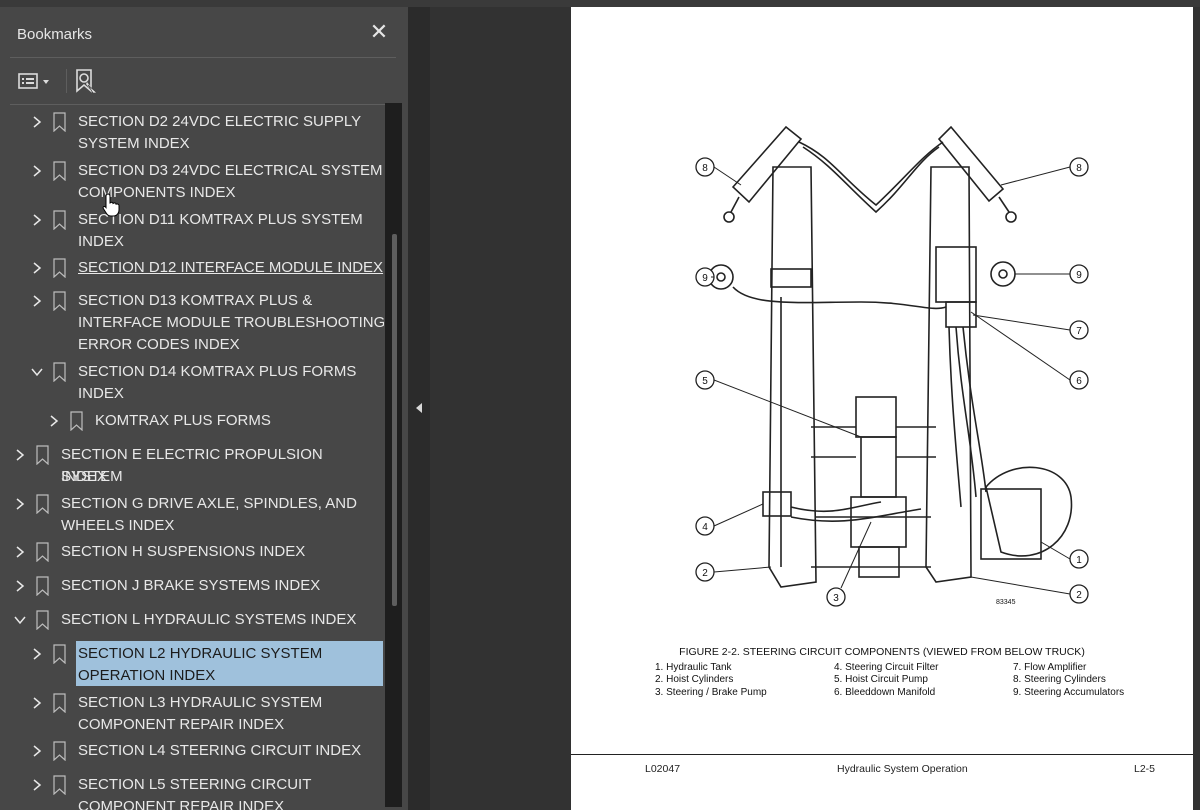  What do you see at coordinates (207, 231) in the screenshot?
I see `bookmark-item: SECTION D11 KOMTRAX PLUS SYSTEM INDEX` at bounding box center [207, 231].